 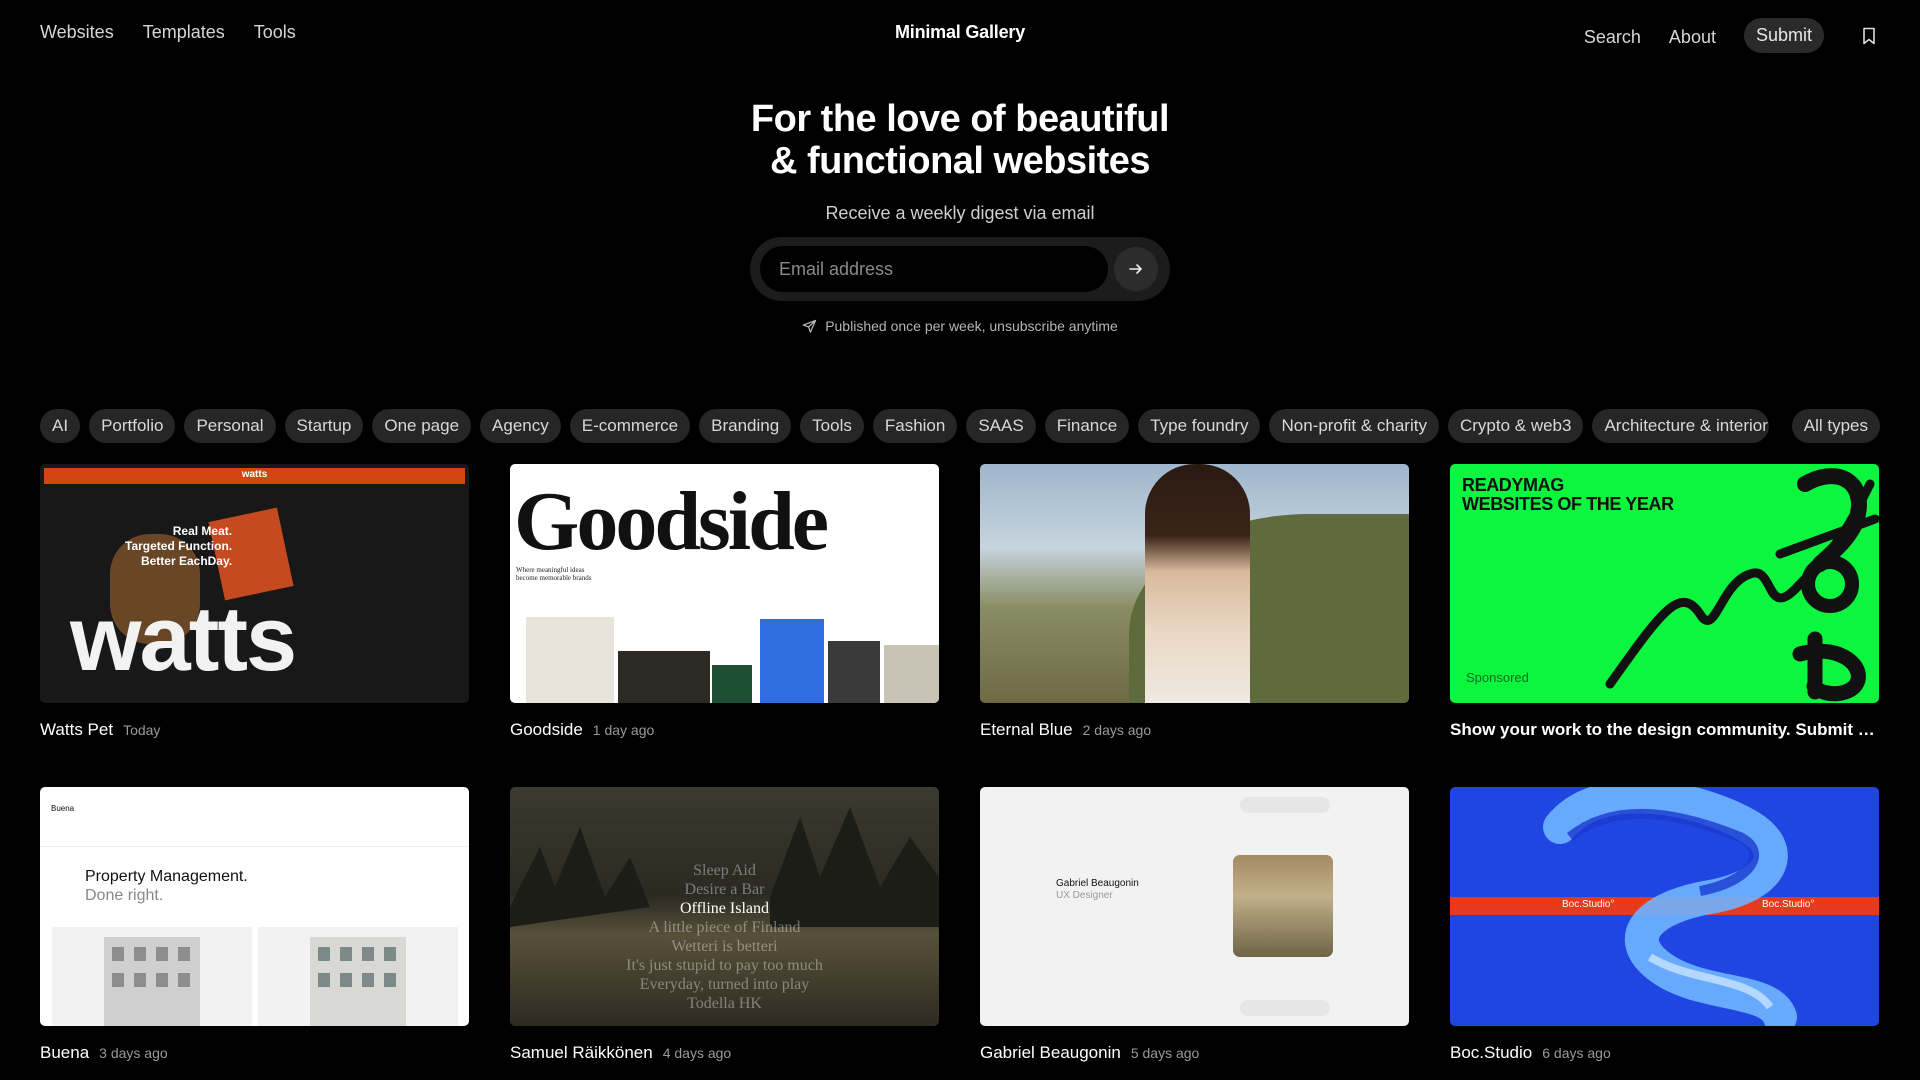 I want to click on filter-agency: Agency, so click(x=520, y=426).